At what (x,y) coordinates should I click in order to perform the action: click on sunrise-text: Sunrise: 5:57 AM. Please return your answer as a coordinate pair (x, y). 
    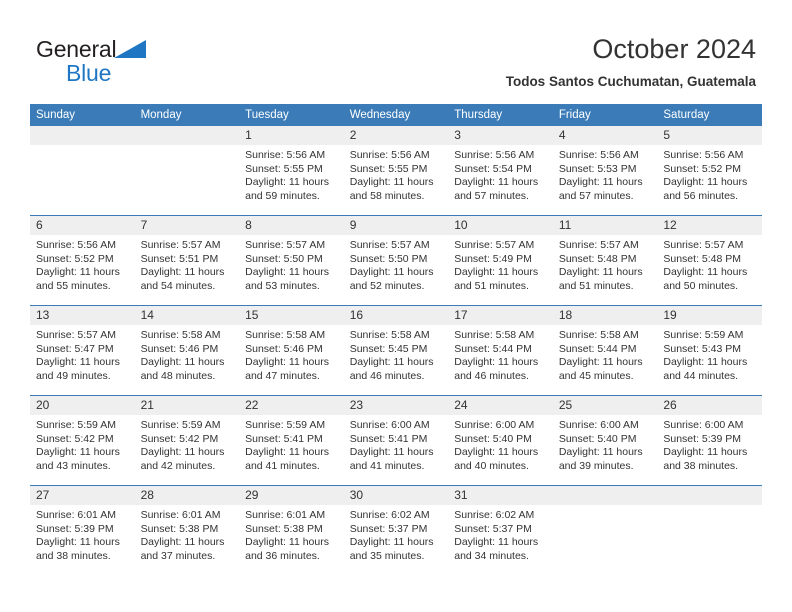
    Looking at the image, I should click on (180, 245).